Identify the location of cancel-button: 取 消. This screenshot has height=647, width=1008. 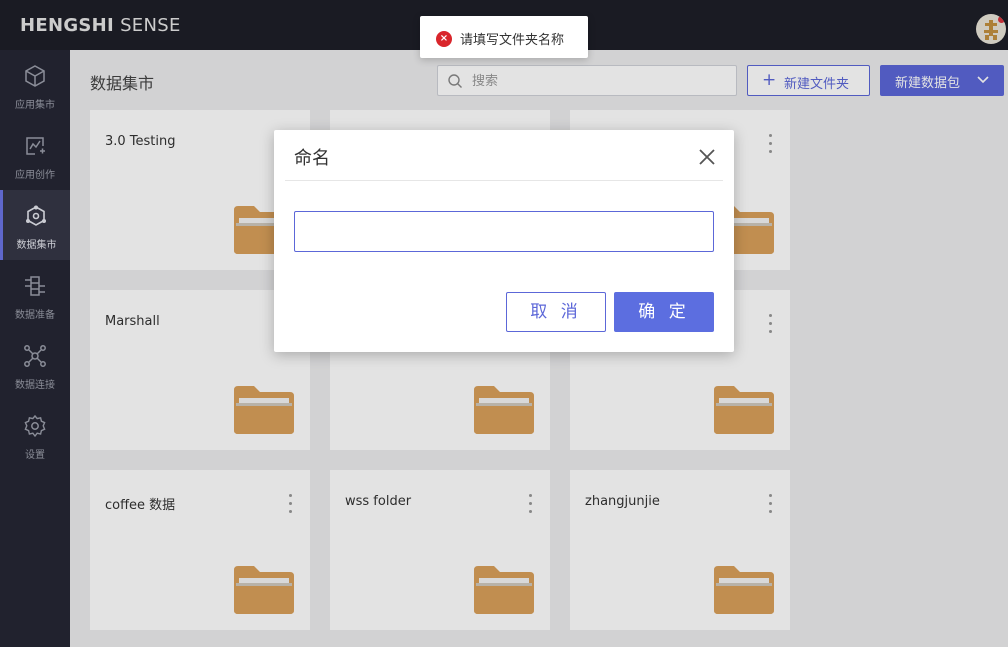
(556, 312).